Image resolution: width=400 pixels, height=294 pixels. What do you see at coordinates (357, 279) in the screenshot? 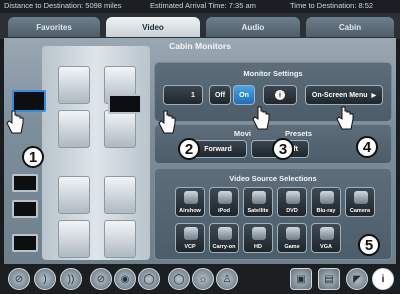
I see `window-icon: ◤` at bounding box center [357, 279].